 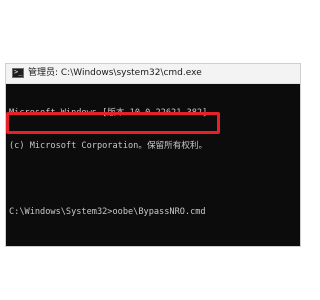 What do you see at coordinates (115, 73) in the screenshot?
I see `window-title: 管理员: C:\Windows\system32\cmd.exe` at bounding box center [115, 73].